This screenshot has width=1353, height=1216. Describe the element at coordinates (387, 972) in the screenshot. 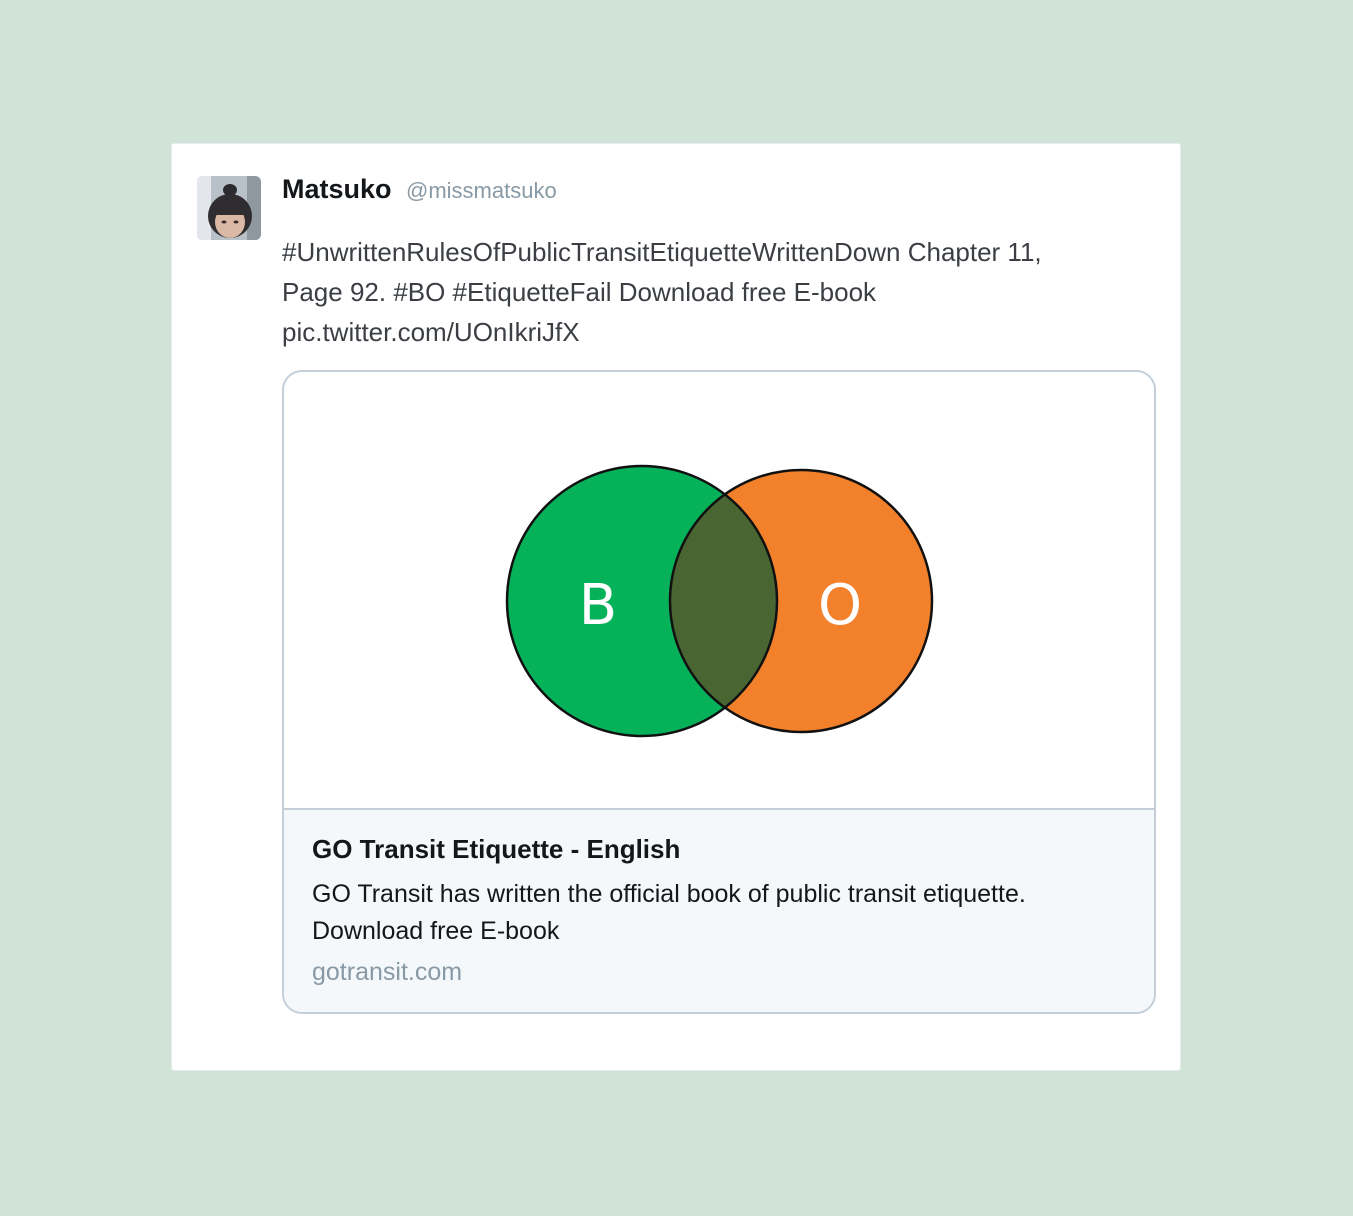

I see `card-domain: gotransit.com` at that location.